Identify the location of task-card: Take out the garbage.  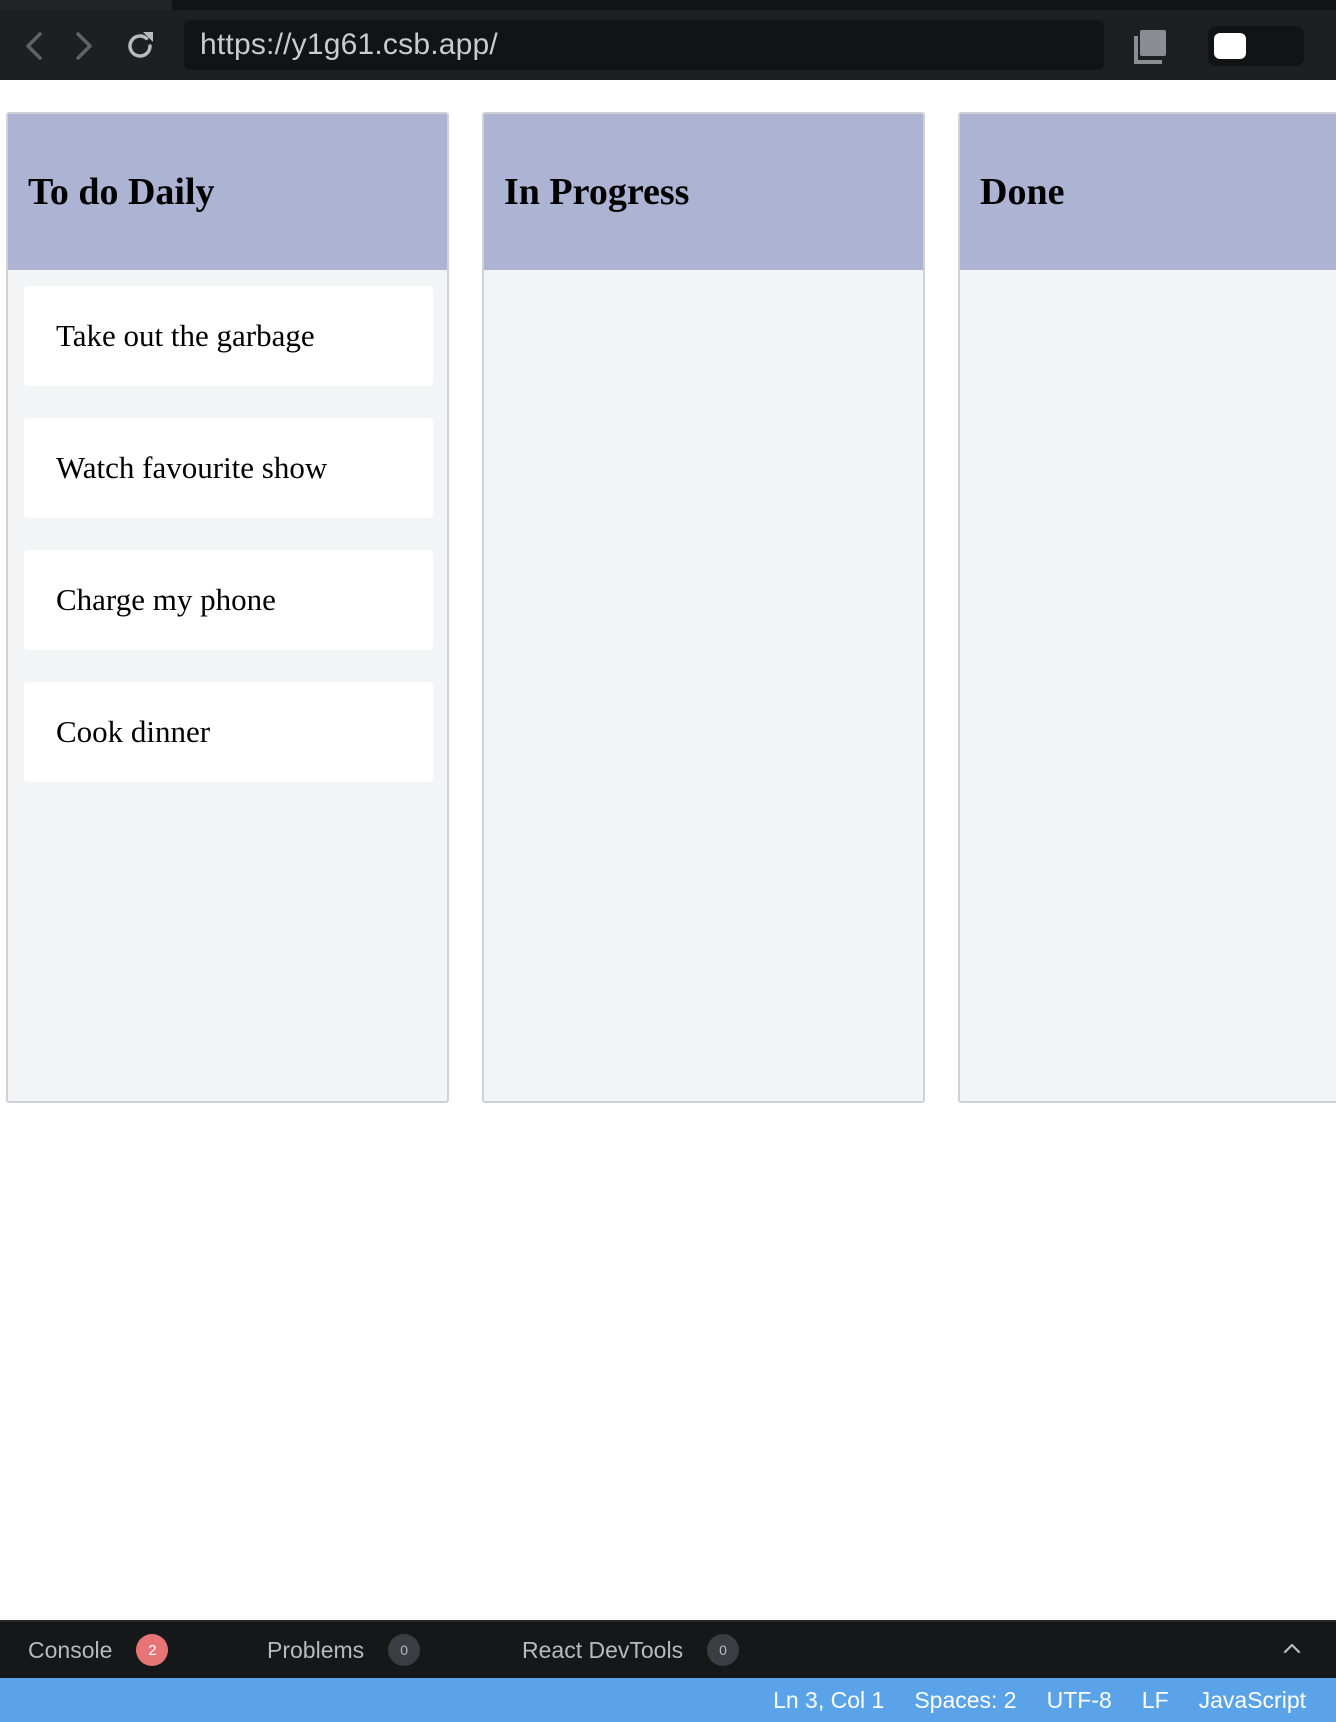
(228, 336).